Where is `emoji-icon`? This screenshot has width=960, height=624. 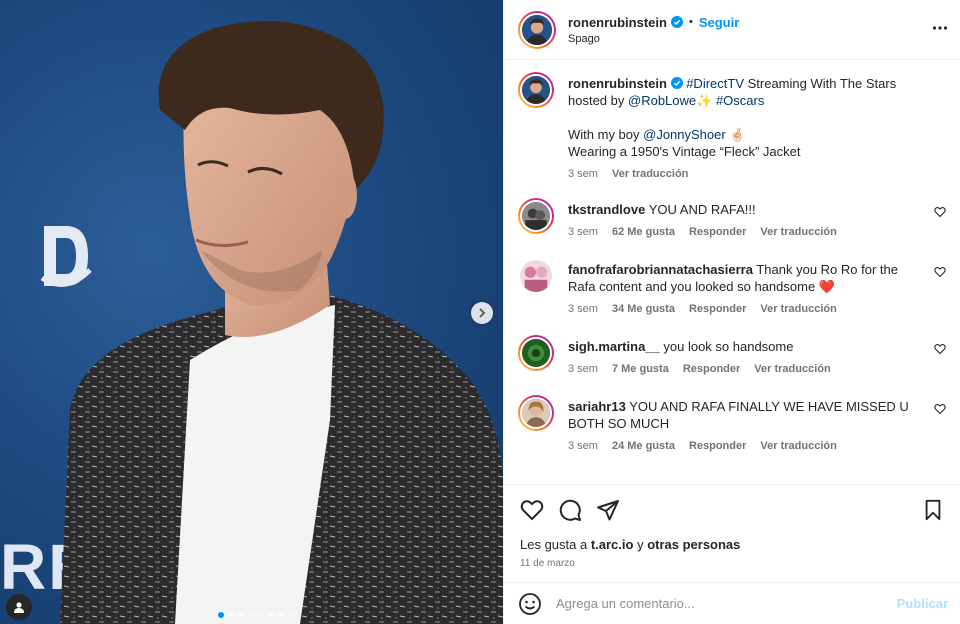
emoji-icon is located at coordinates (530, 604).